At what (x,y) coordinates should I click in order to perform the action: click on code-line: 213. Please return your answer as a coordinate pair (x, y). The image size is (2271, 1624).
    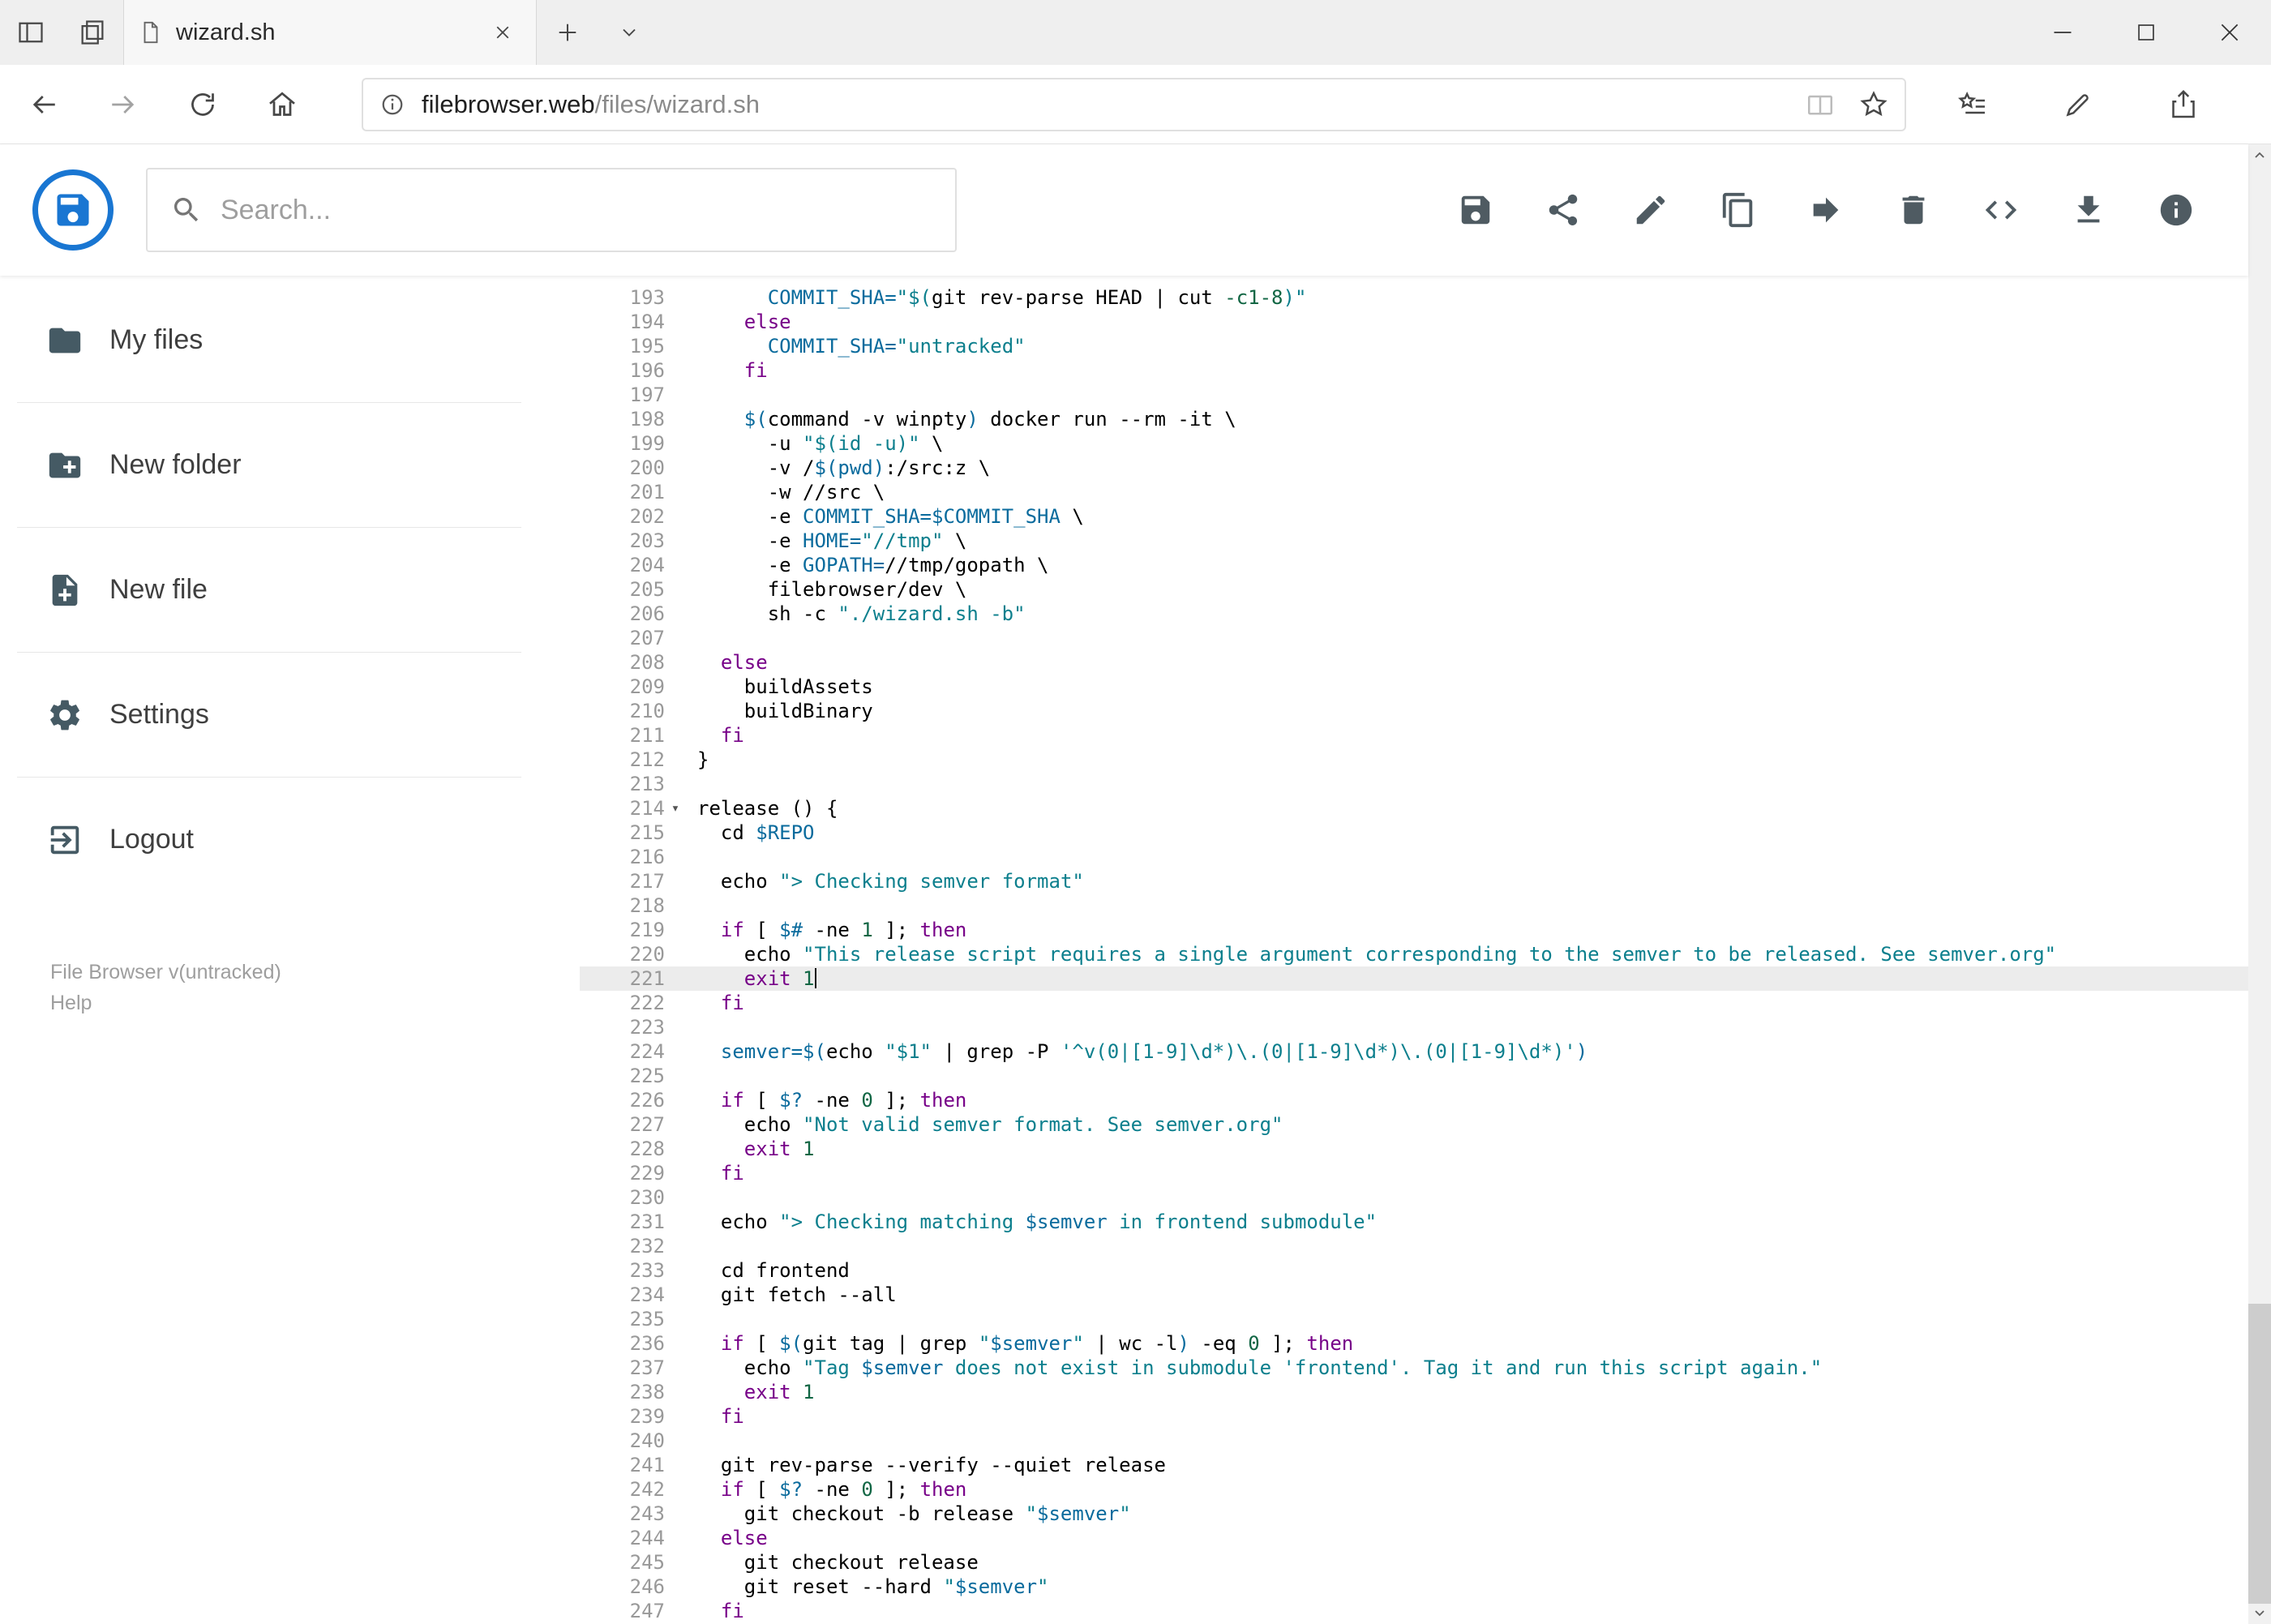
    Looking at the image, I should click on (1414, 784).